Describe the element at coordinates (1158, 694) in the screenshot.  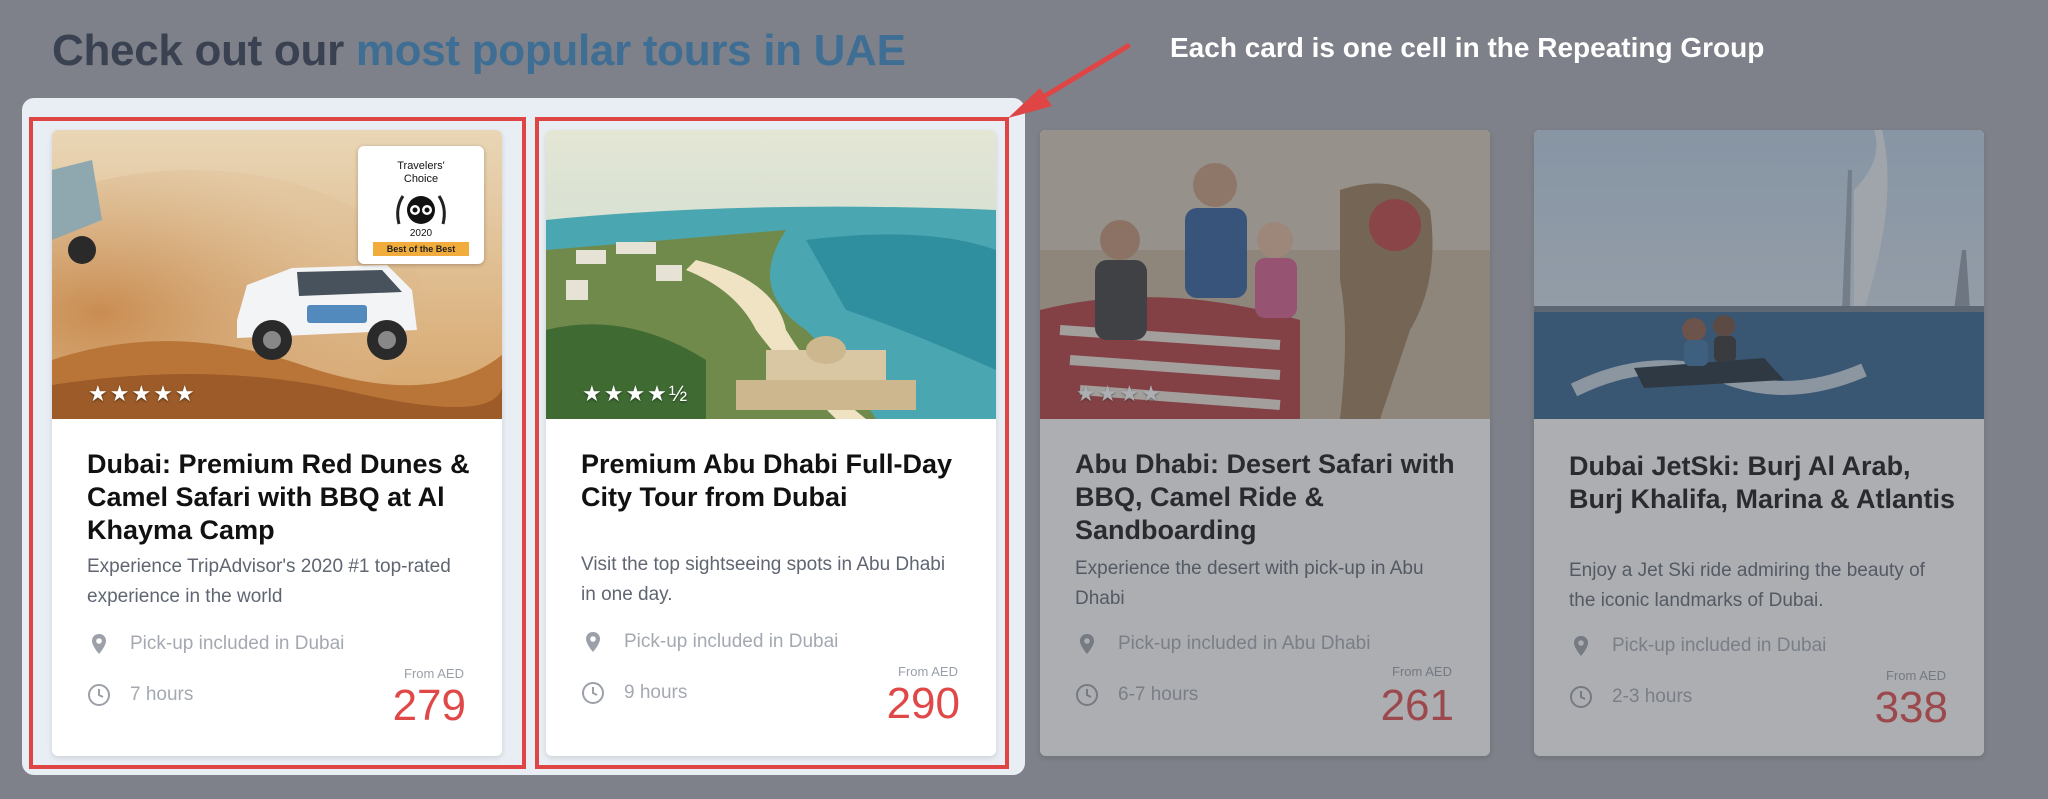
I see `duration-text: 6-7 hours` at that location.